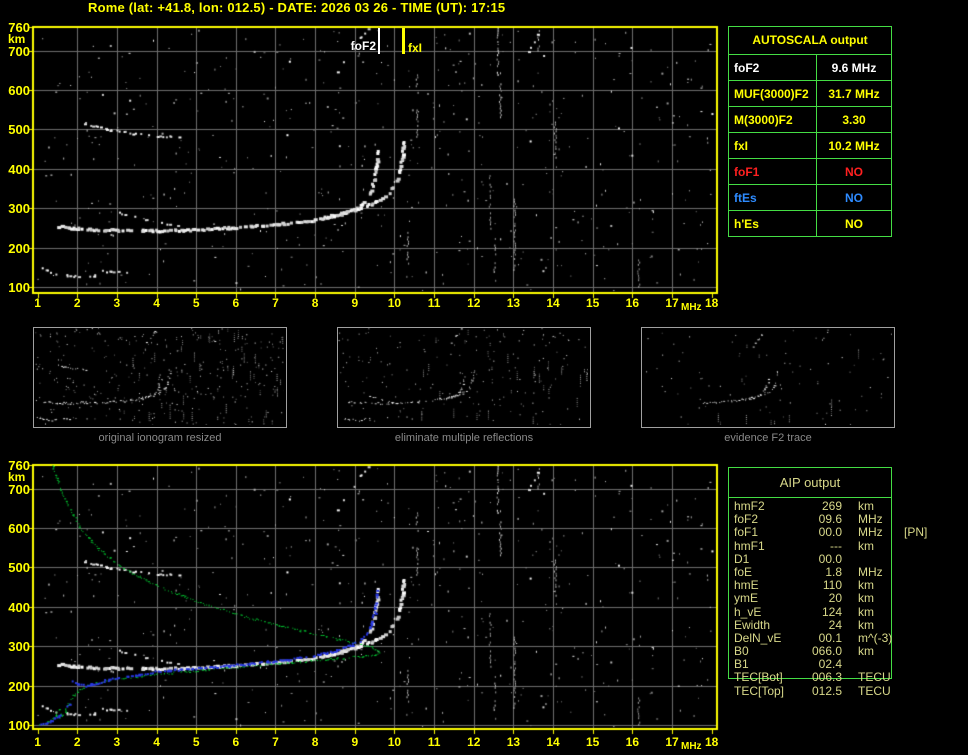 The image size is (968, 755). I want to click on table-row-muf3000f2: MUF(3000)F2 31.7 MHz, so click(810, 94).